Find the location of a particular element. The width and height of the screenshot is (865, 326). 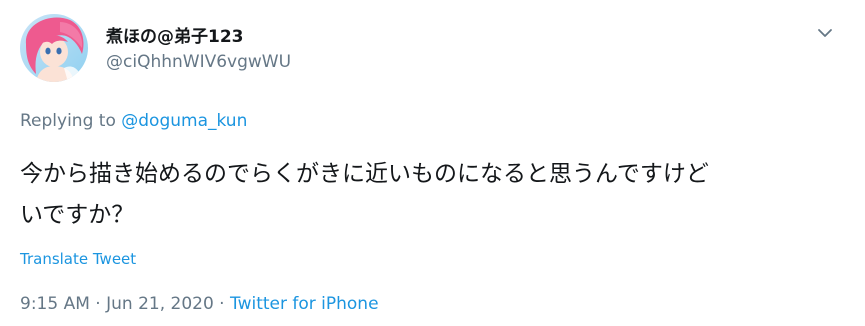

avatar-image is located at coordinates (54, 48).